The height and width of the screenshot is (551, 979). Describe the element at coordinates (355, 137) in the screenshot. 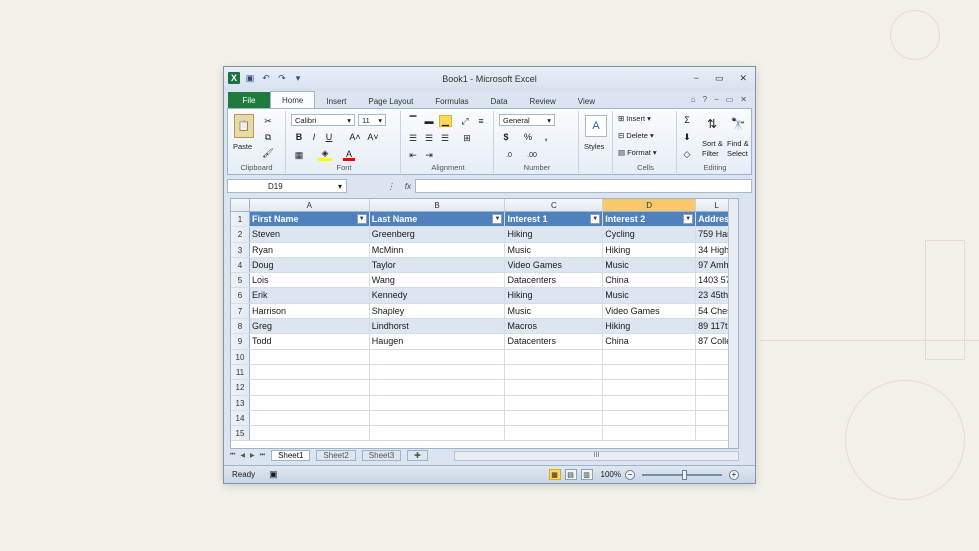

I see `grow-font-icon: A˄` at that location.